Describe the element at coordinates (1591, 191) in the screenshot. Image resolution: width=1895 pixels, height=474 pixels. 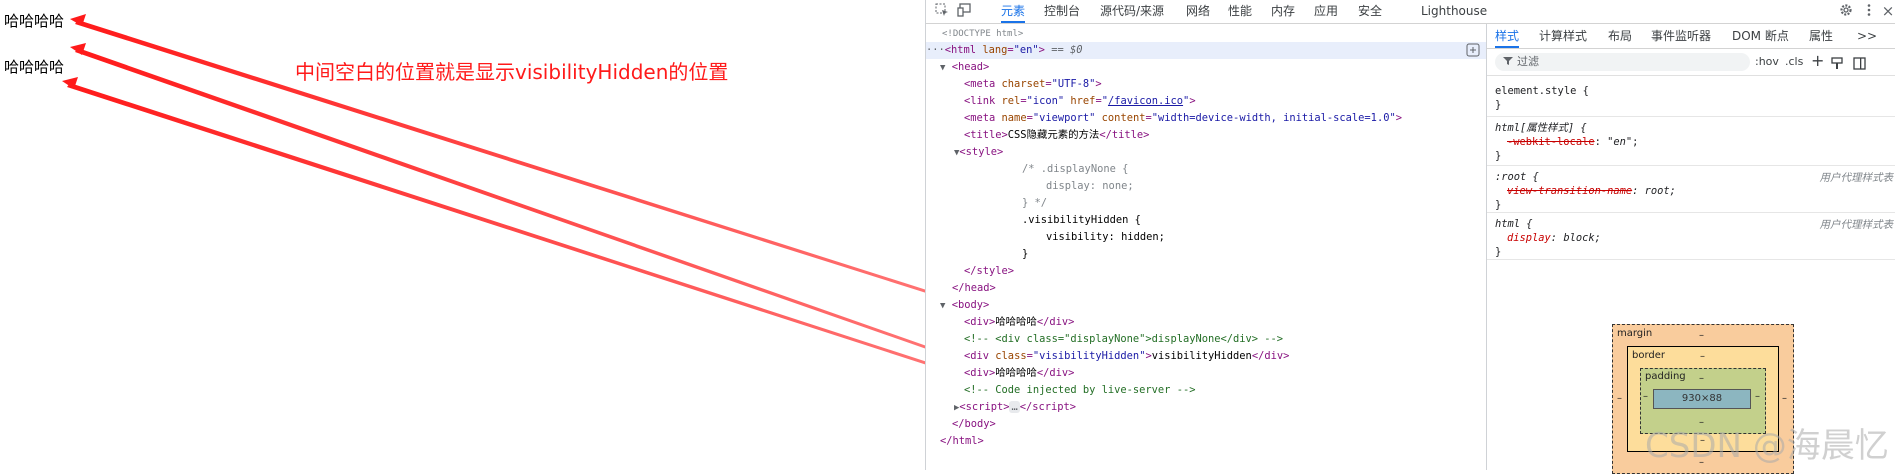
I see `vt-declaration: view-transition-name: root;` at that location.